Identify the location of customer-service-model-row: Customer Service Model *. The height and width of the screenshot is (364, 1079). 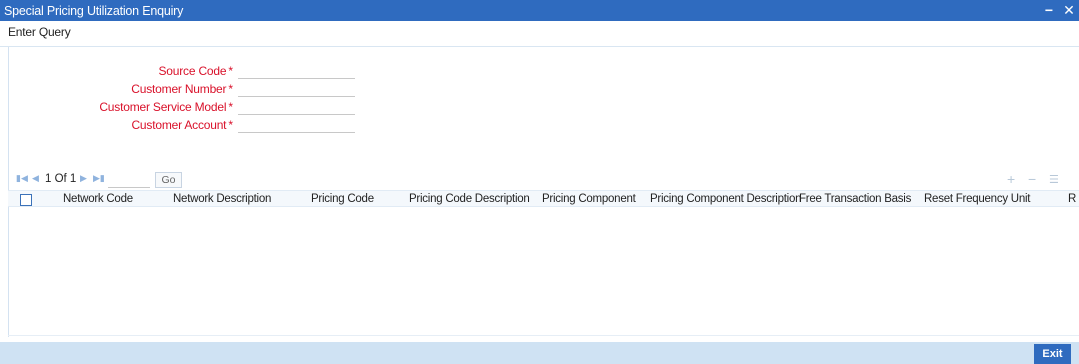
(309, 107).